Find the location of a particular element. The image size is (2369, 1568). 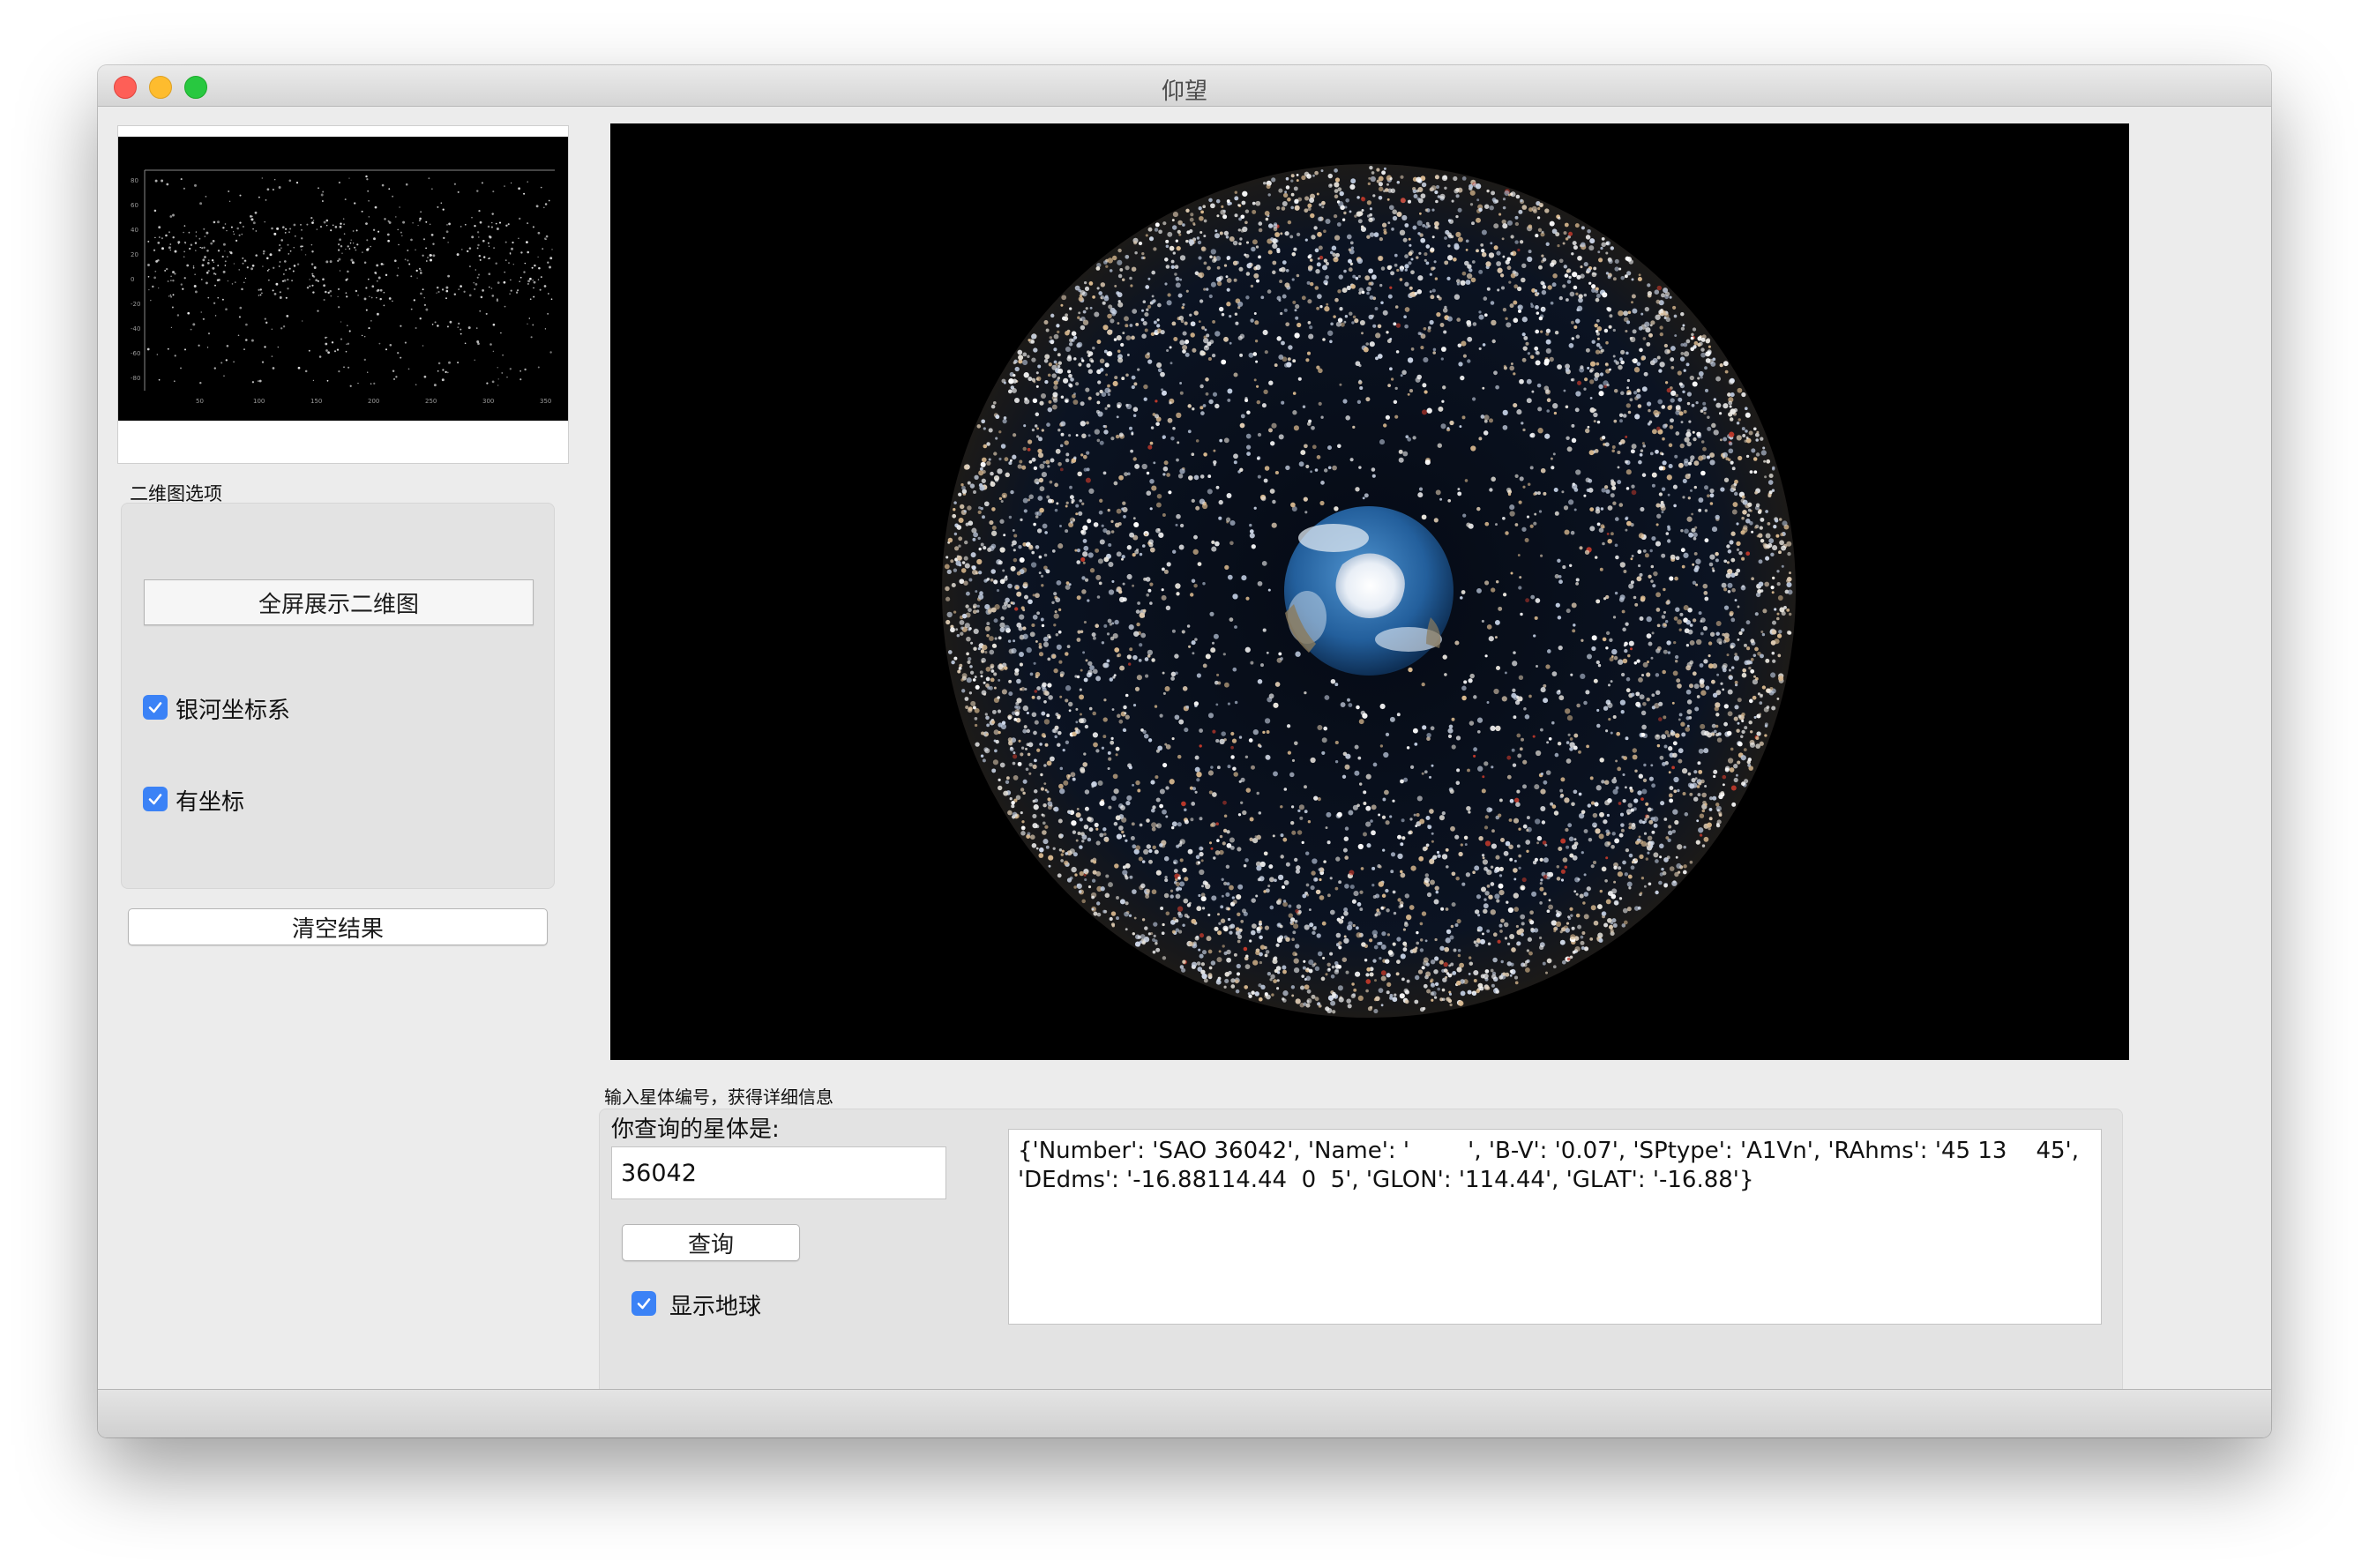

preview-ytick-label: 40 is located at coordinates (134, 230).